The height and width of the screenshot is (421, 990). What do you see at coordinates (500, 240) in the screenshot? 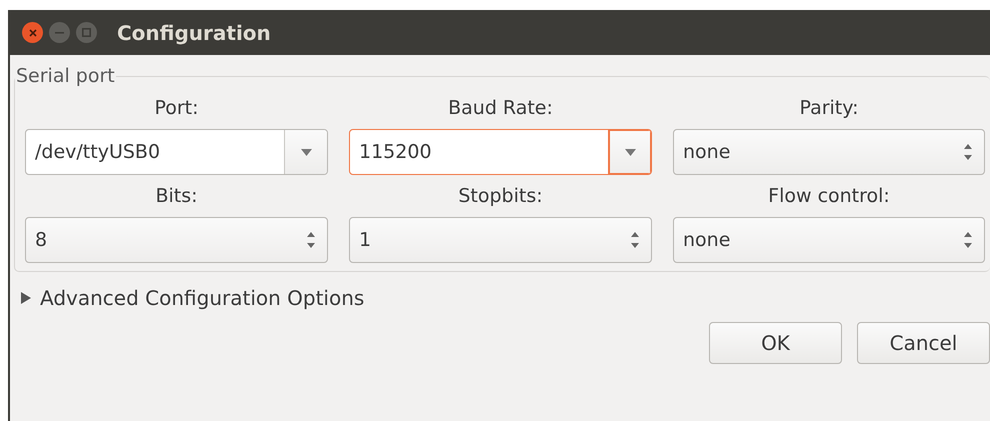
I see `select-field: 1` at bounding box center [500, 240].